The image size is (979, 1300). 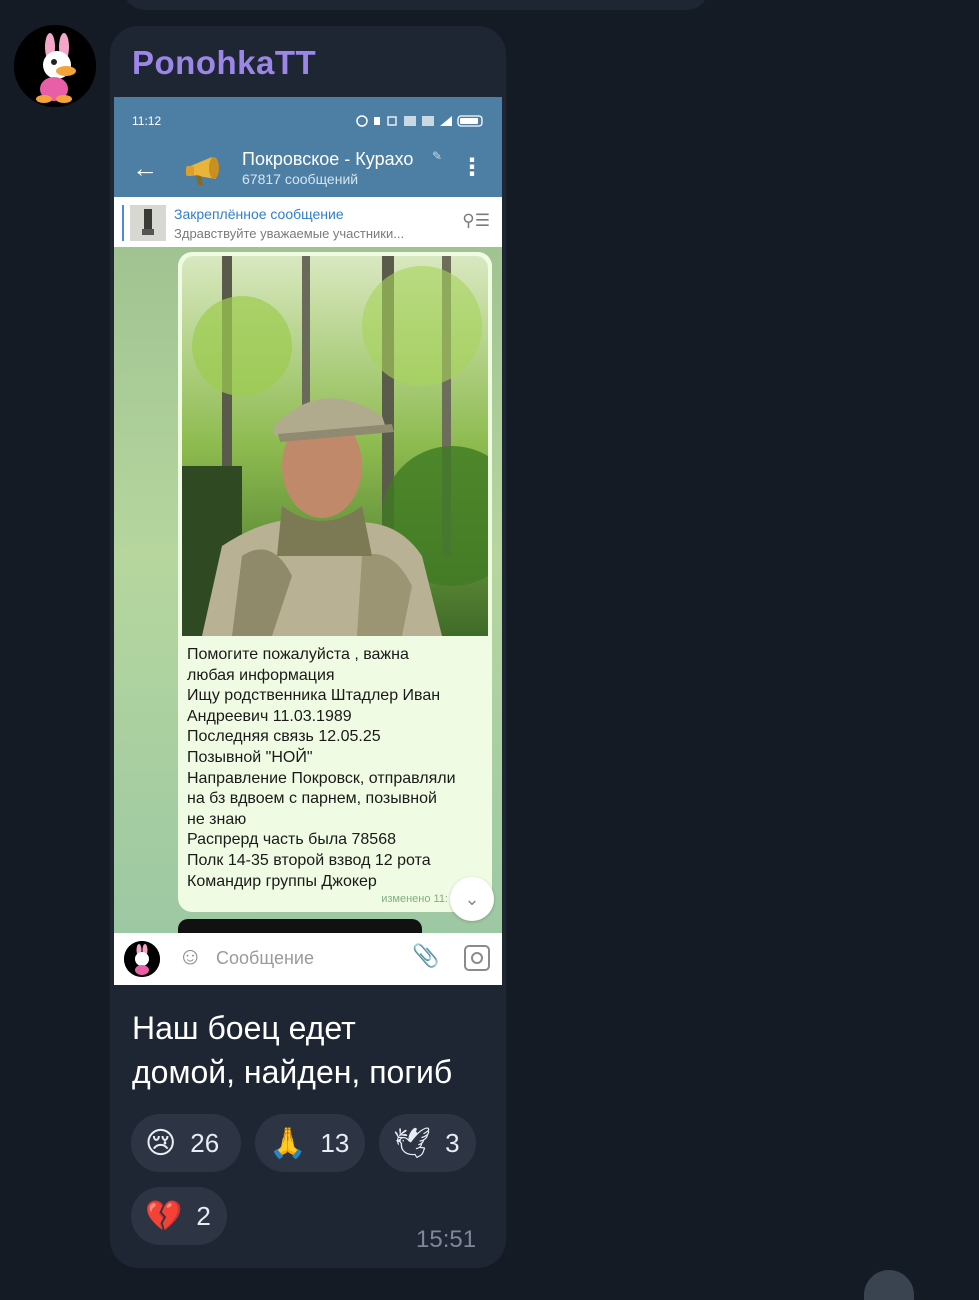 I want to click on status-time: 11:12, so click(x=147, y=121).